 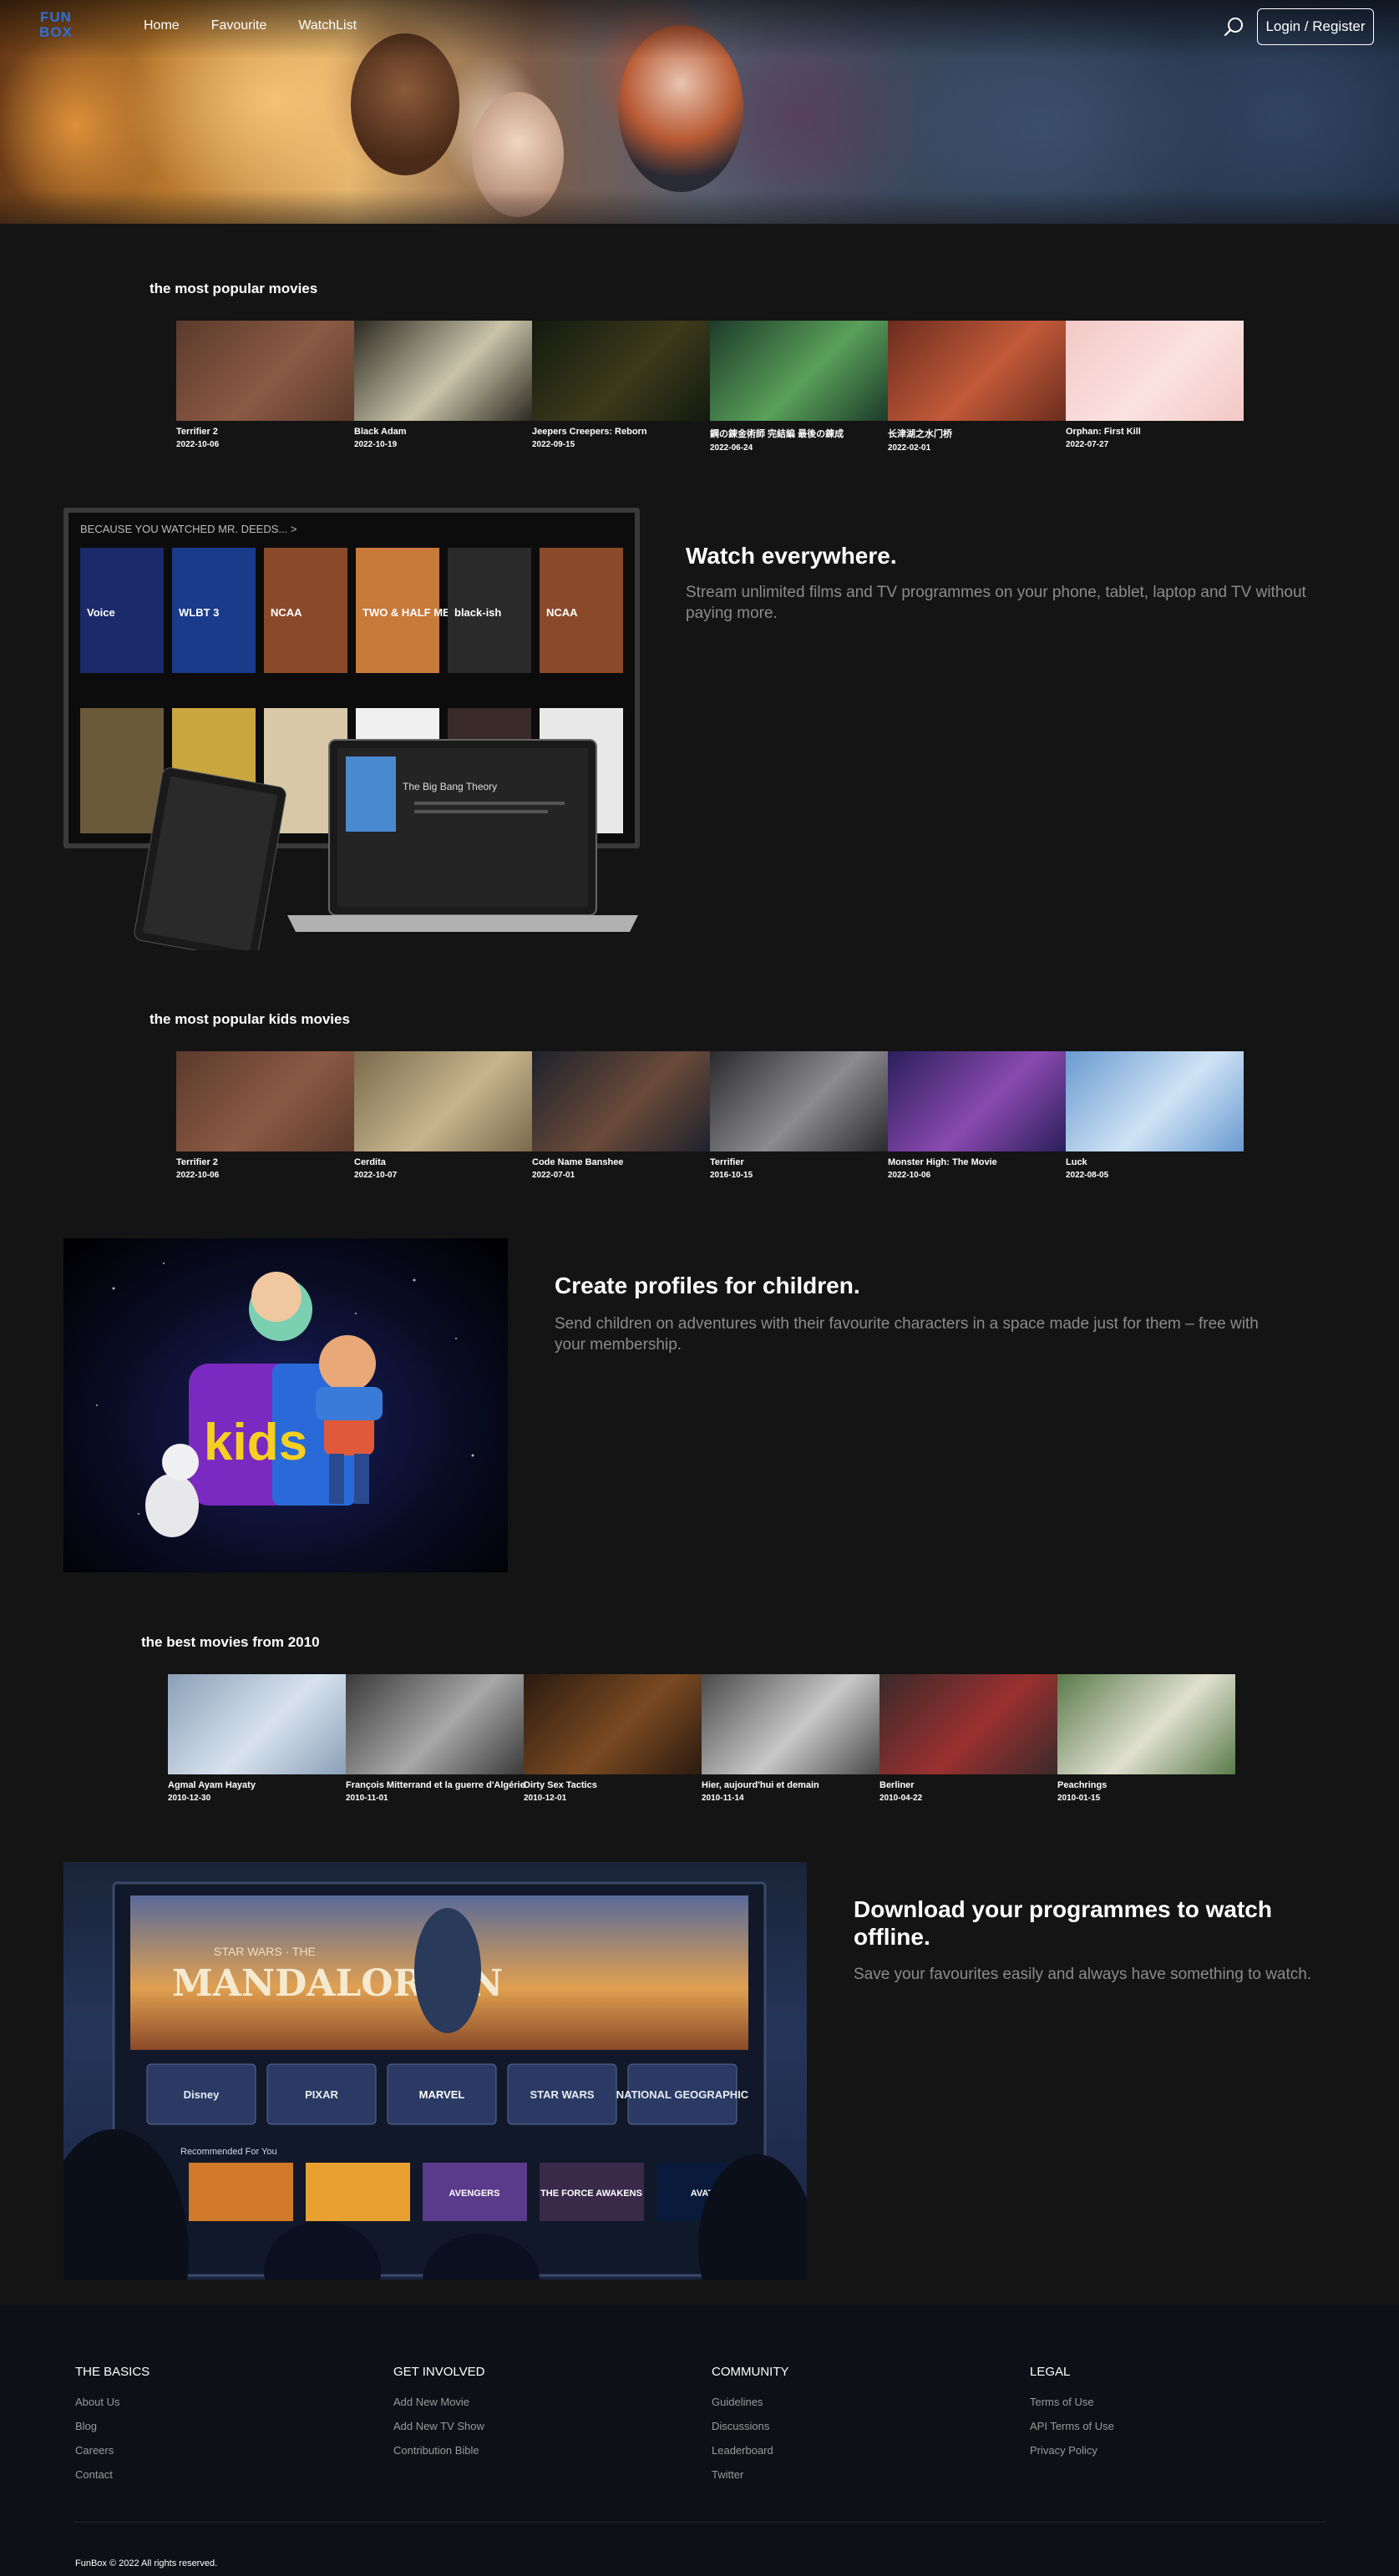 What do you see at coordinates (750, 2450) in the screenshot?
I see `footer-link-leaderboard: Leaderboard` at bounding box center [750, 2450].